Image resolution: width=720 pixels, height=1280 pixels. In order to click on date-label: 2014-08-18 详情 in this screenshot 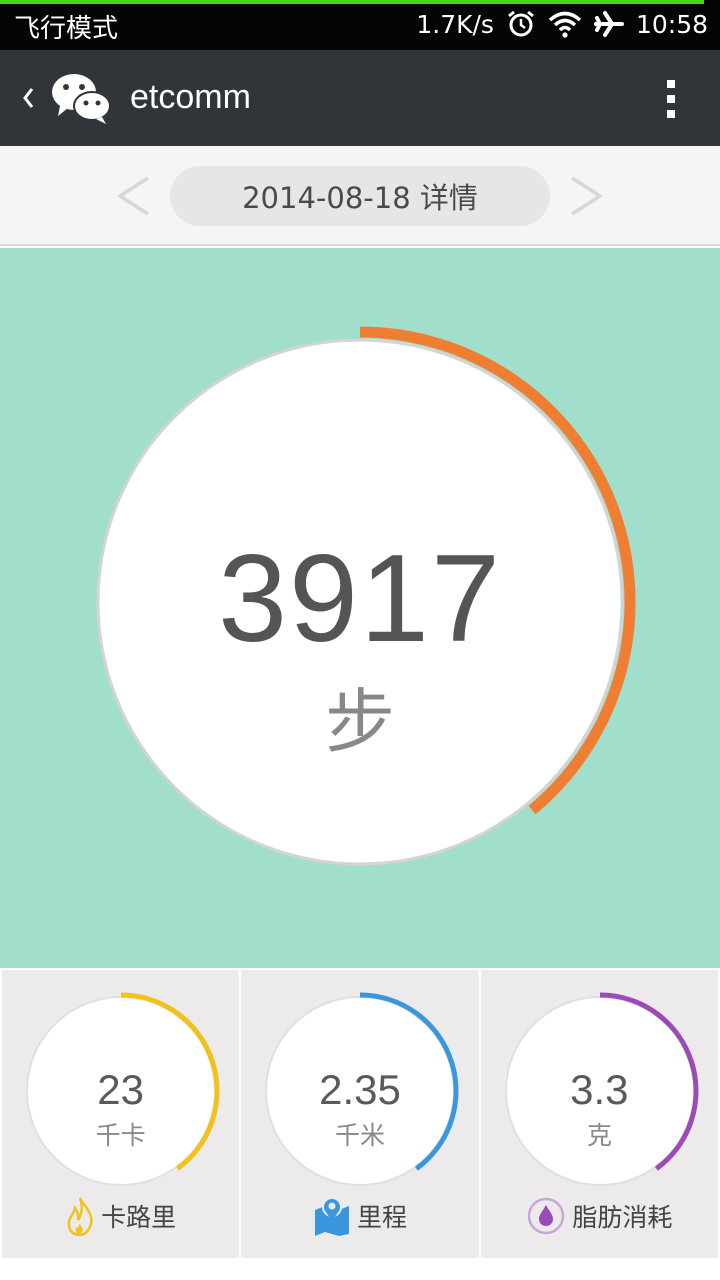, I will do `click(360, 198)`.